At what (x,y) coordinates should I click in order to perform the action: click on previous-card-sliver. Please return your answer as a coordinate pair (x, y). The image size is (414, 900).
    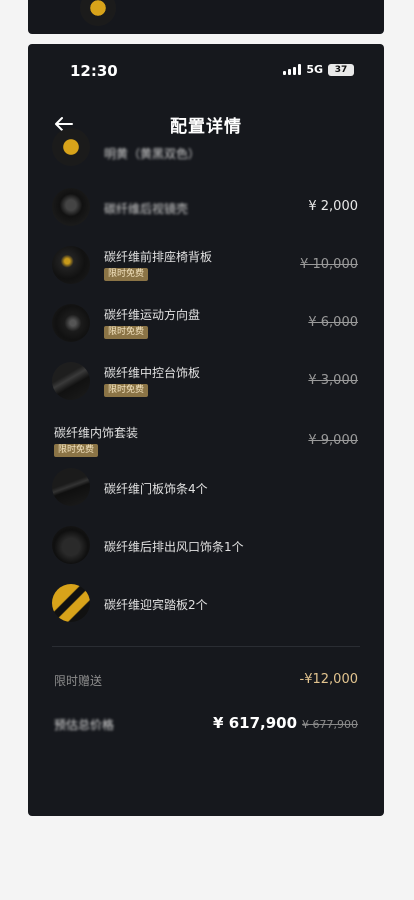
    Looking at the image, I should click on (206, 17).